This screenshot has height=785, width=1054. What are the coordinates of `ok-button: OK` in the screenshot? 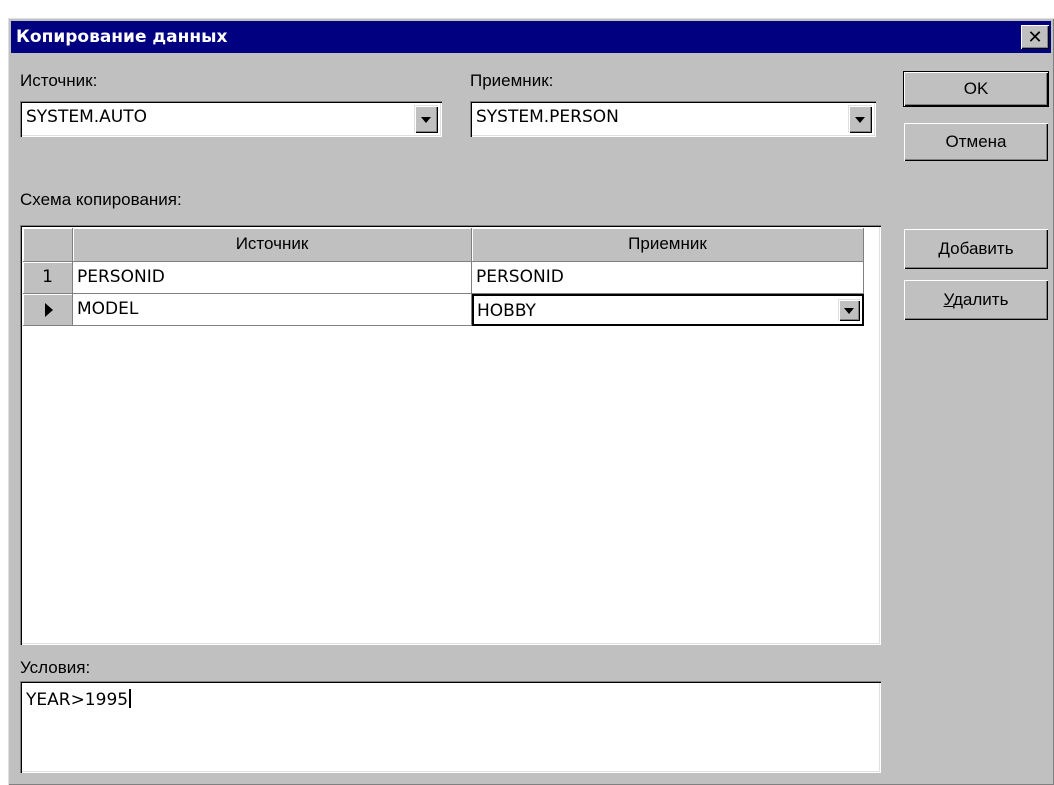 It's located at (976, 89).